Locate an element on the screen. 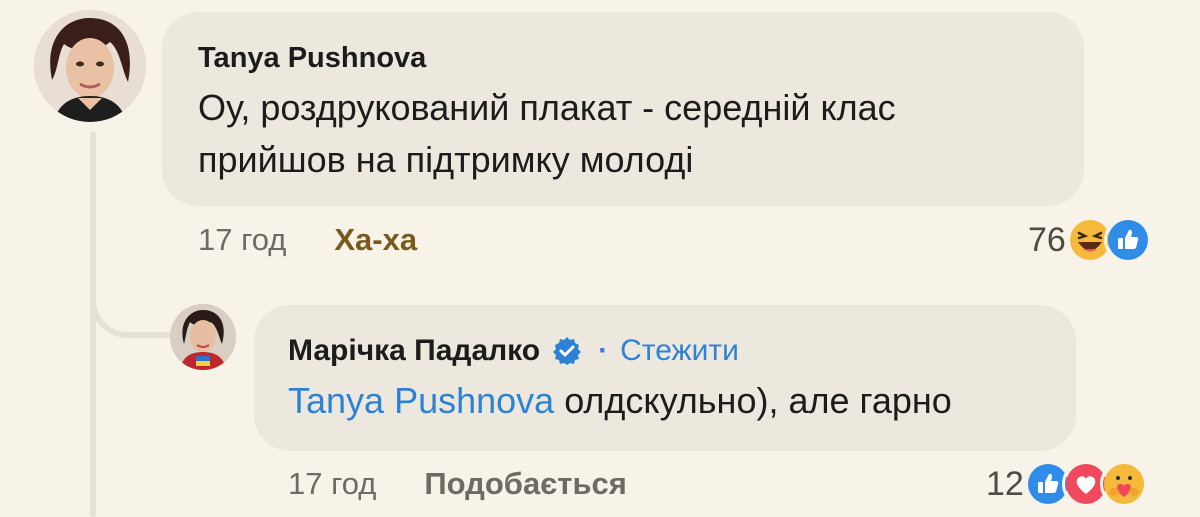 The height and width of the screenshot is (517, 1200). reaction-count: 76 is located at coordinates (1047, 239).